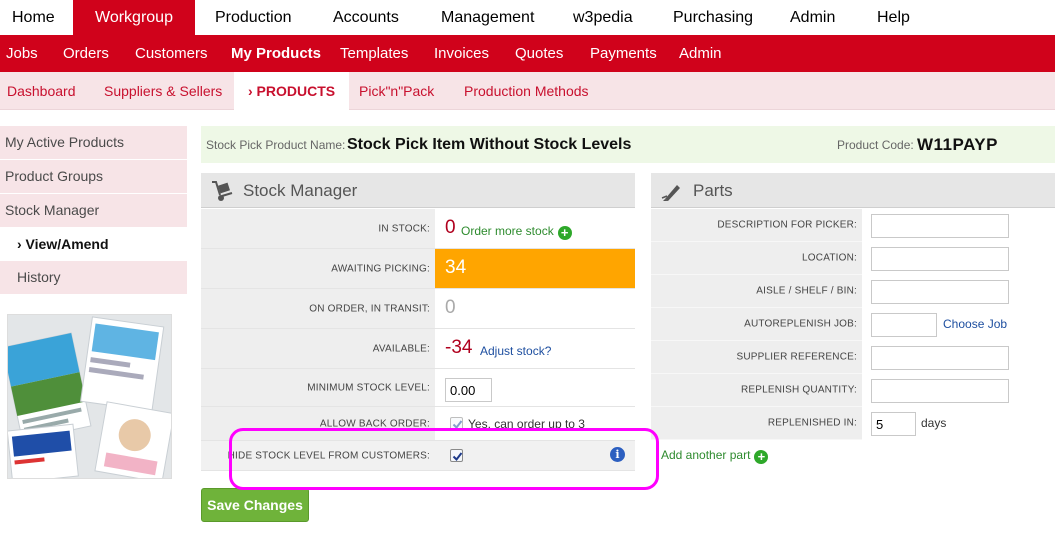 Image resolution: width=1055 pixels, height=547 pixels. What do you see at coordinates (798, 390) in the screenshot?
I see `replenish-quantity-label: REPLENISH QUANTITY:` at bounding box center [798, 390].